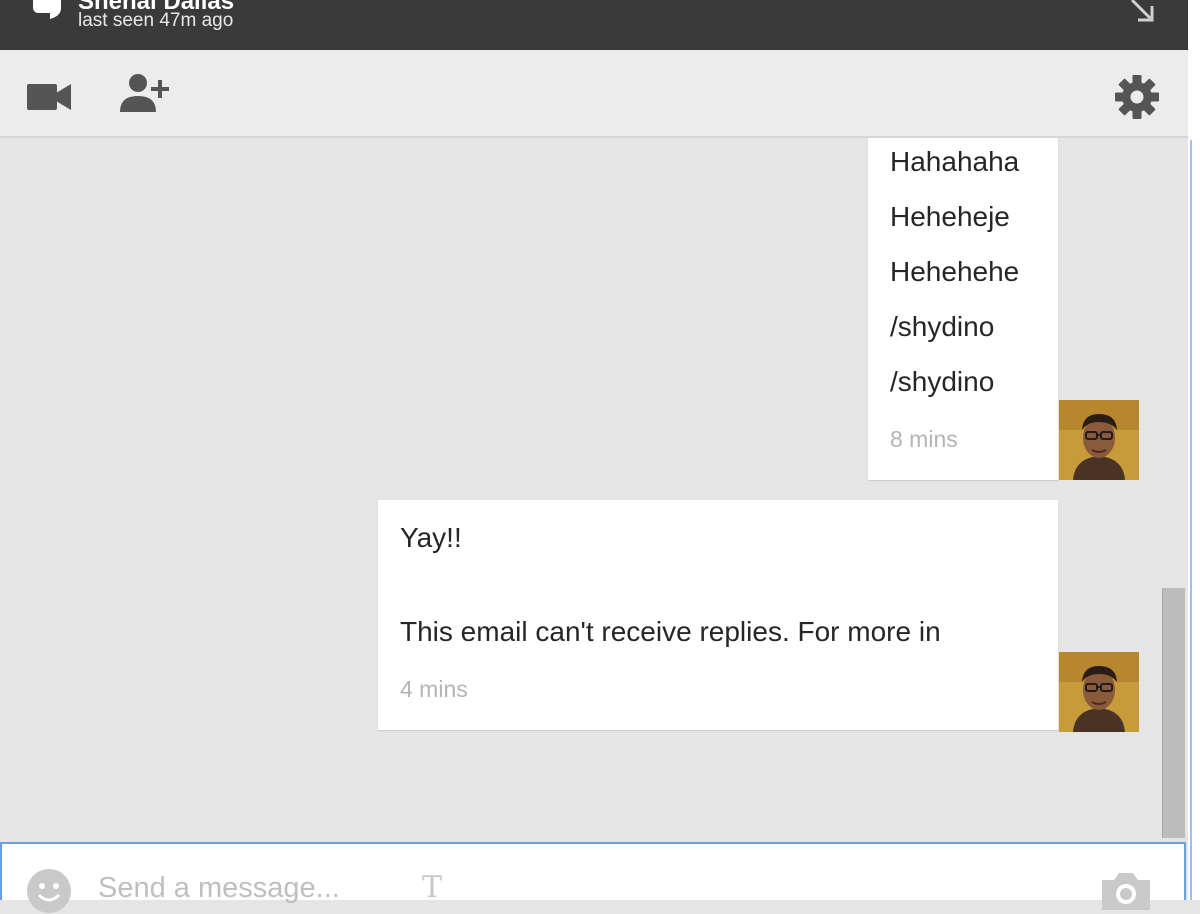  I want to click on message-timestamp: 4 mins, so click(434, 689).